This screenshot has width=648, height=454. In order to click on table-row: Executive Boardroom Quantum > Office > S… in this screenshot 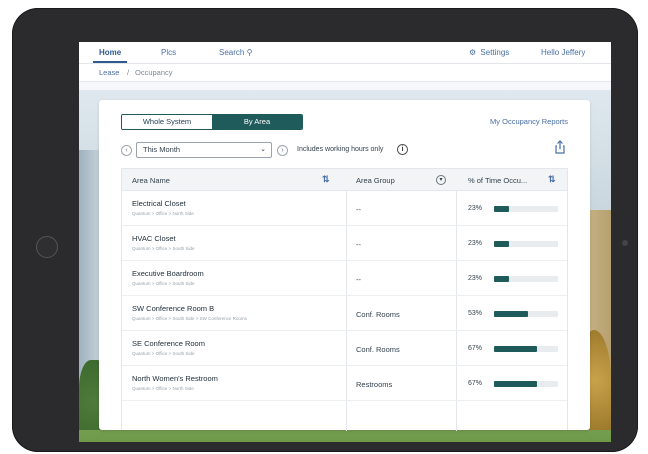, I will do `click(344, 278)`.